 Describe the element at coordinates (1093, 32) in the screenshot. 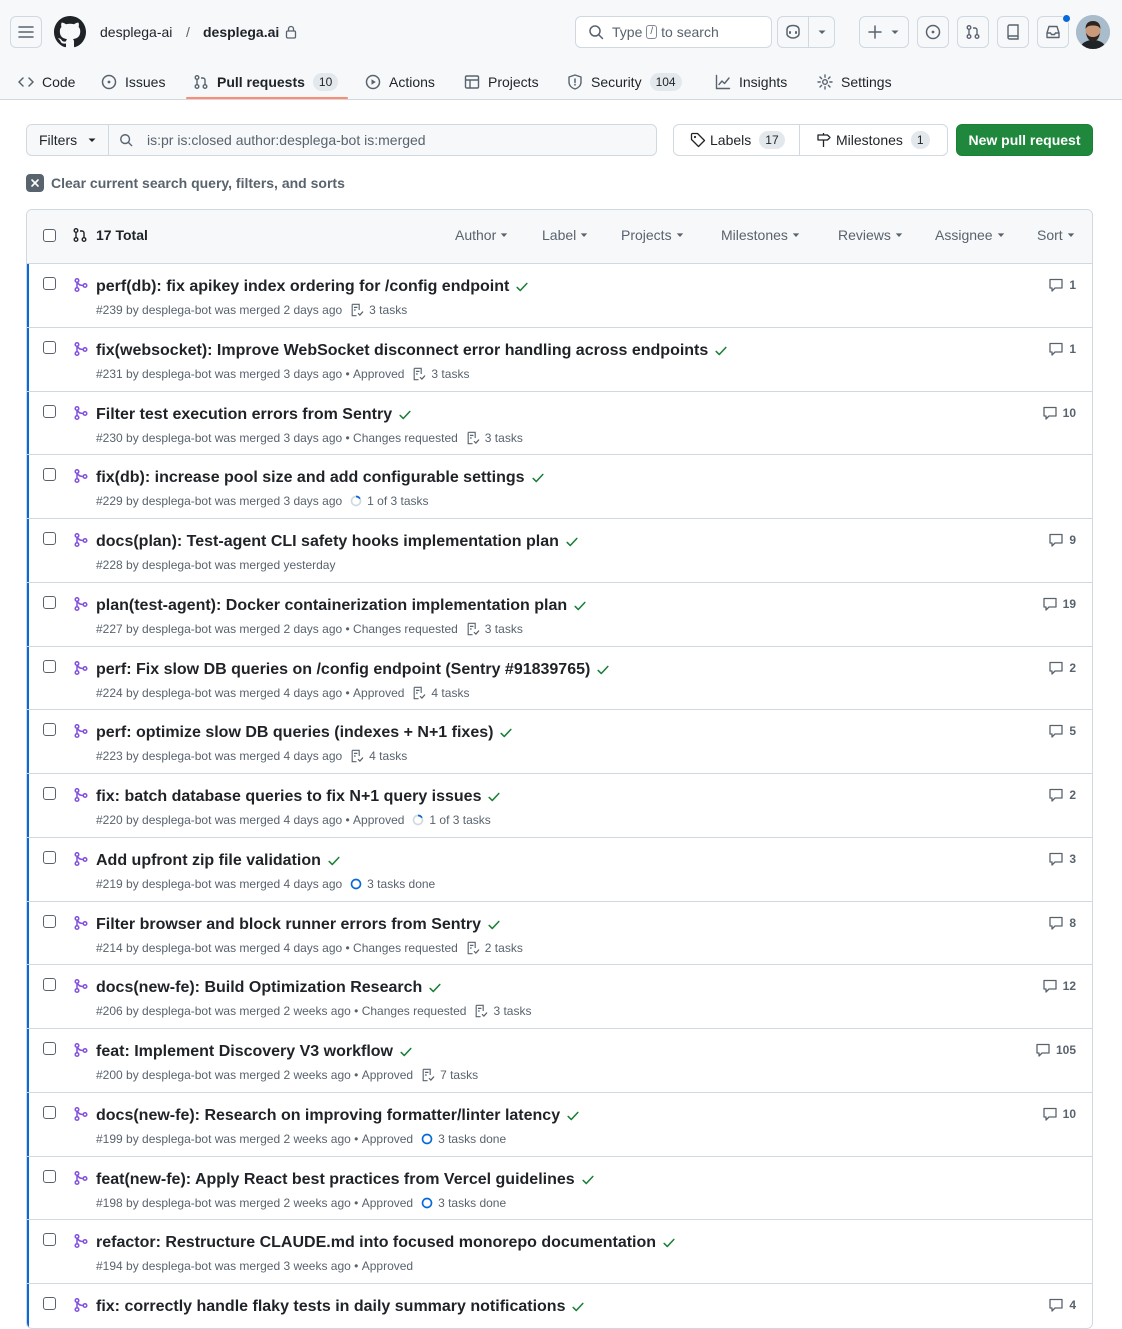

I see `avatar` at that location.